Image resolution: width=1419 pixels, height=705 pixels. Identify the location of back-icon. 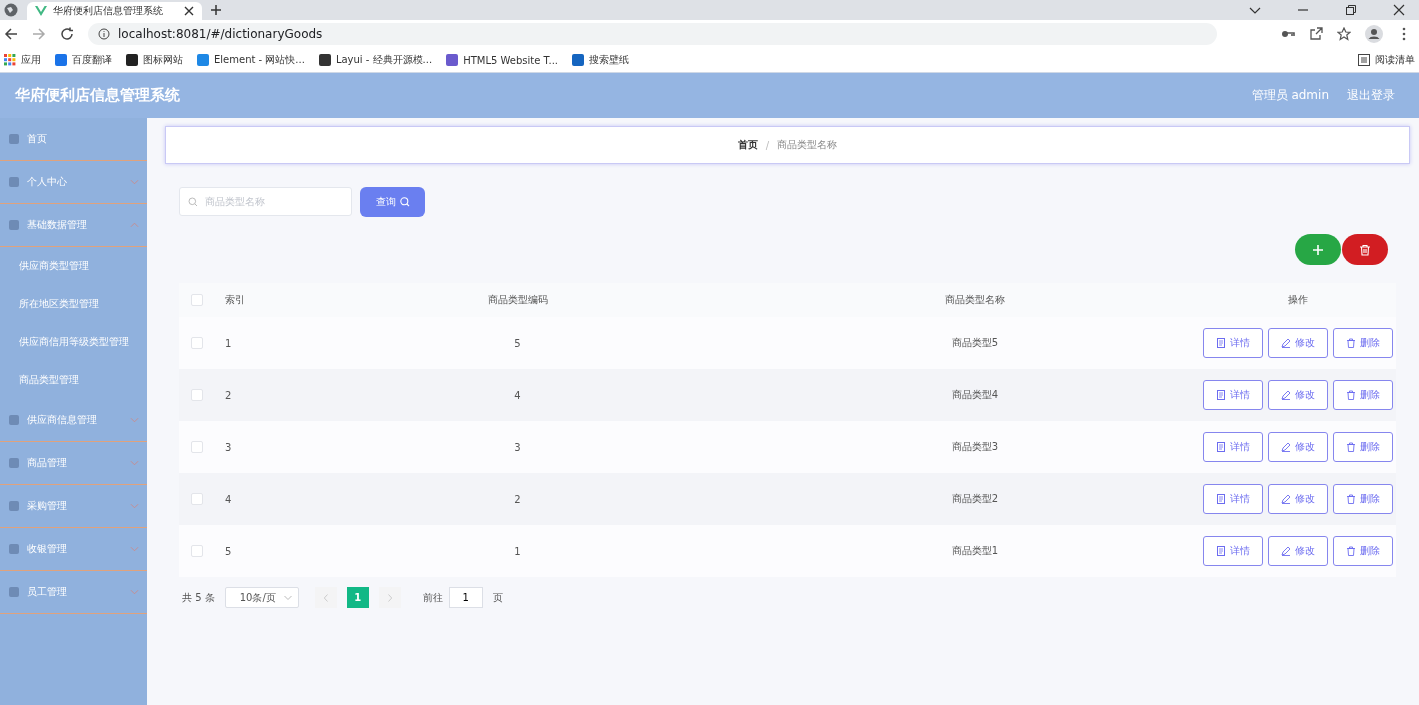
(11, 34).